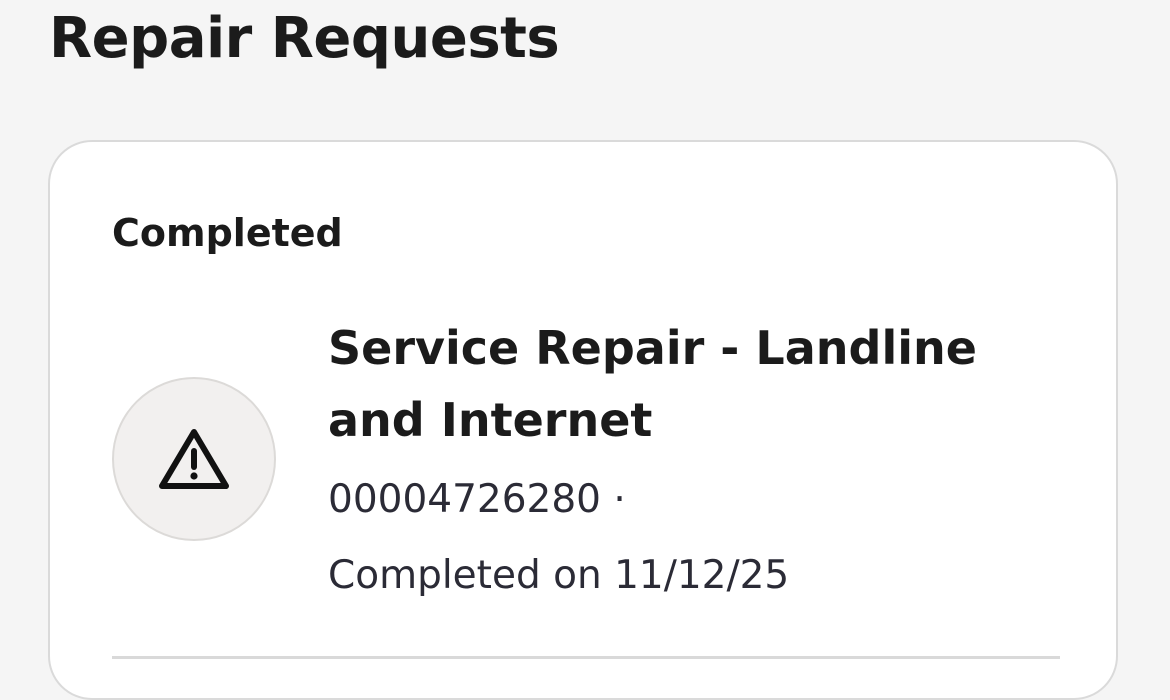 The height and width of the screenshot is (700, 1170). I want to click on request-status: Completed on 11/12/25, so click(559, 575).